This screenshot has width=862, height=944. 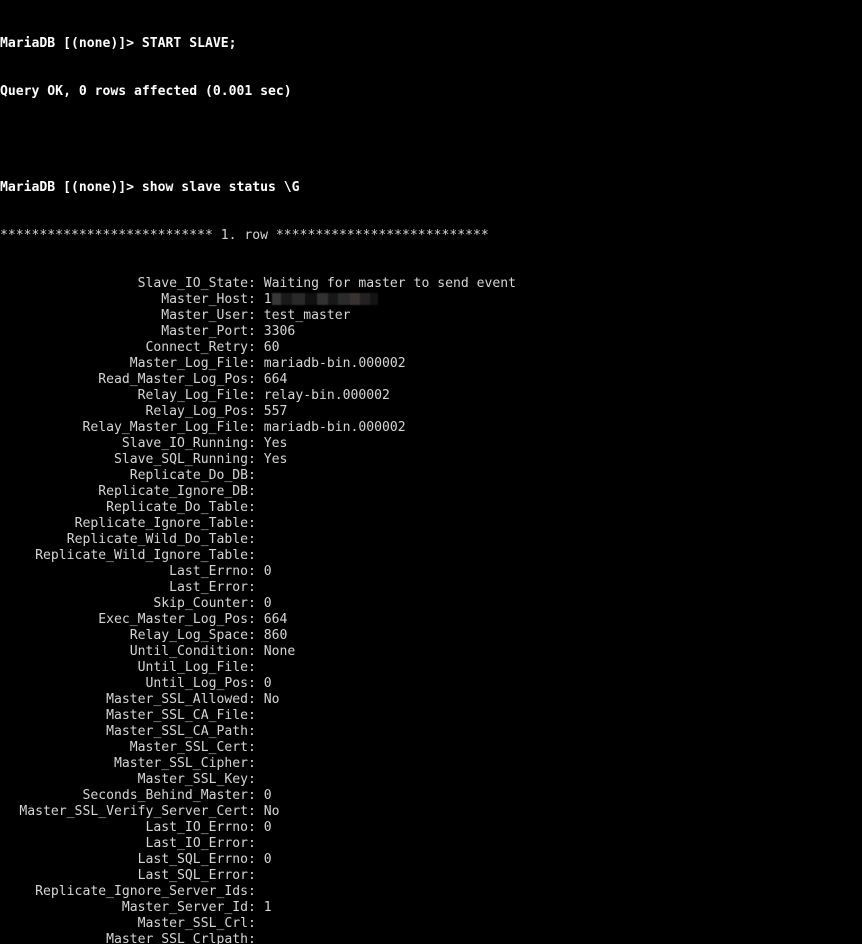 What do you see at coordinates (275, 411) in the screenshot?
I see `status-field-value: 557` at bounding box center [275, 411].